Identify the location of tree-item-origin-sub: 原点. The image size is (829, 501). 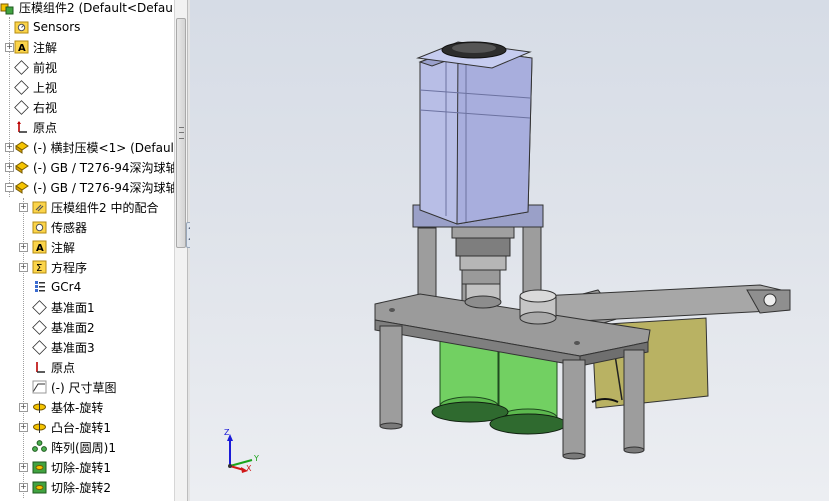
(53, 367).